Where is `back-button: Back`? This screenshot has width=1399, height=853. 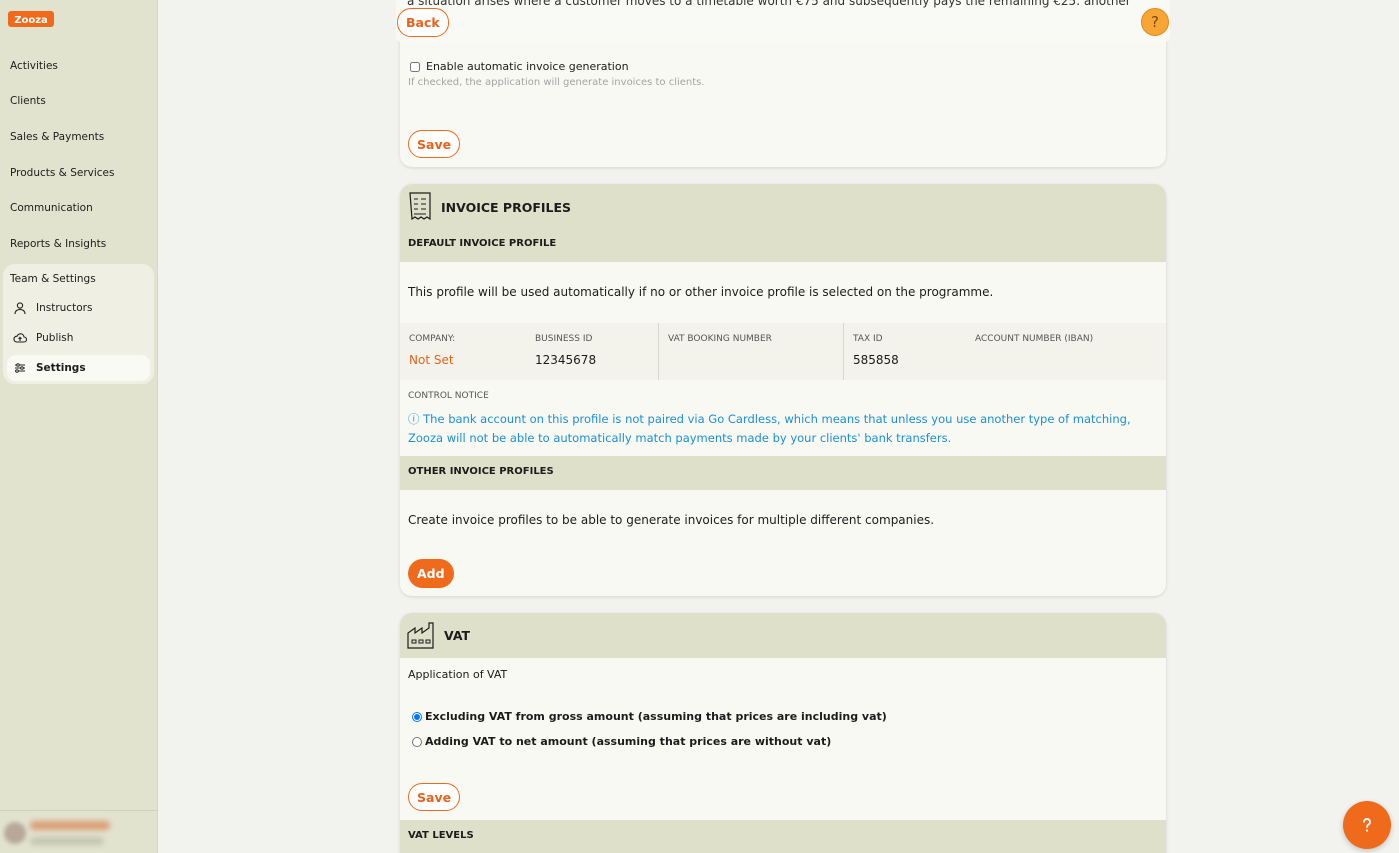 back-button: Back is located at coordinates (423, 22).